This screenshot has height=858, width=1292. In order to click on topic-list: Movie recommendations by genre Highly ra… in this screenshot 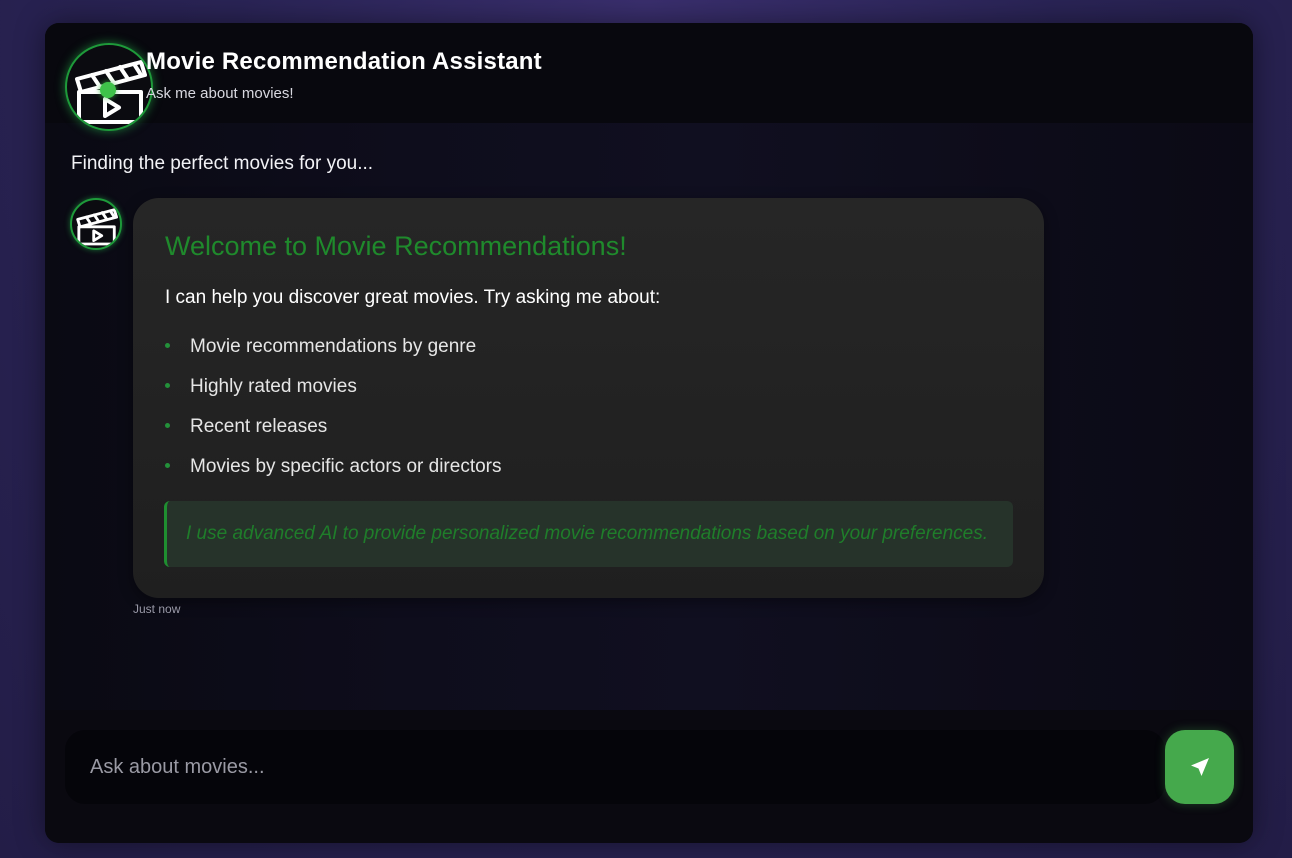, I will do `click(333, 413)`.